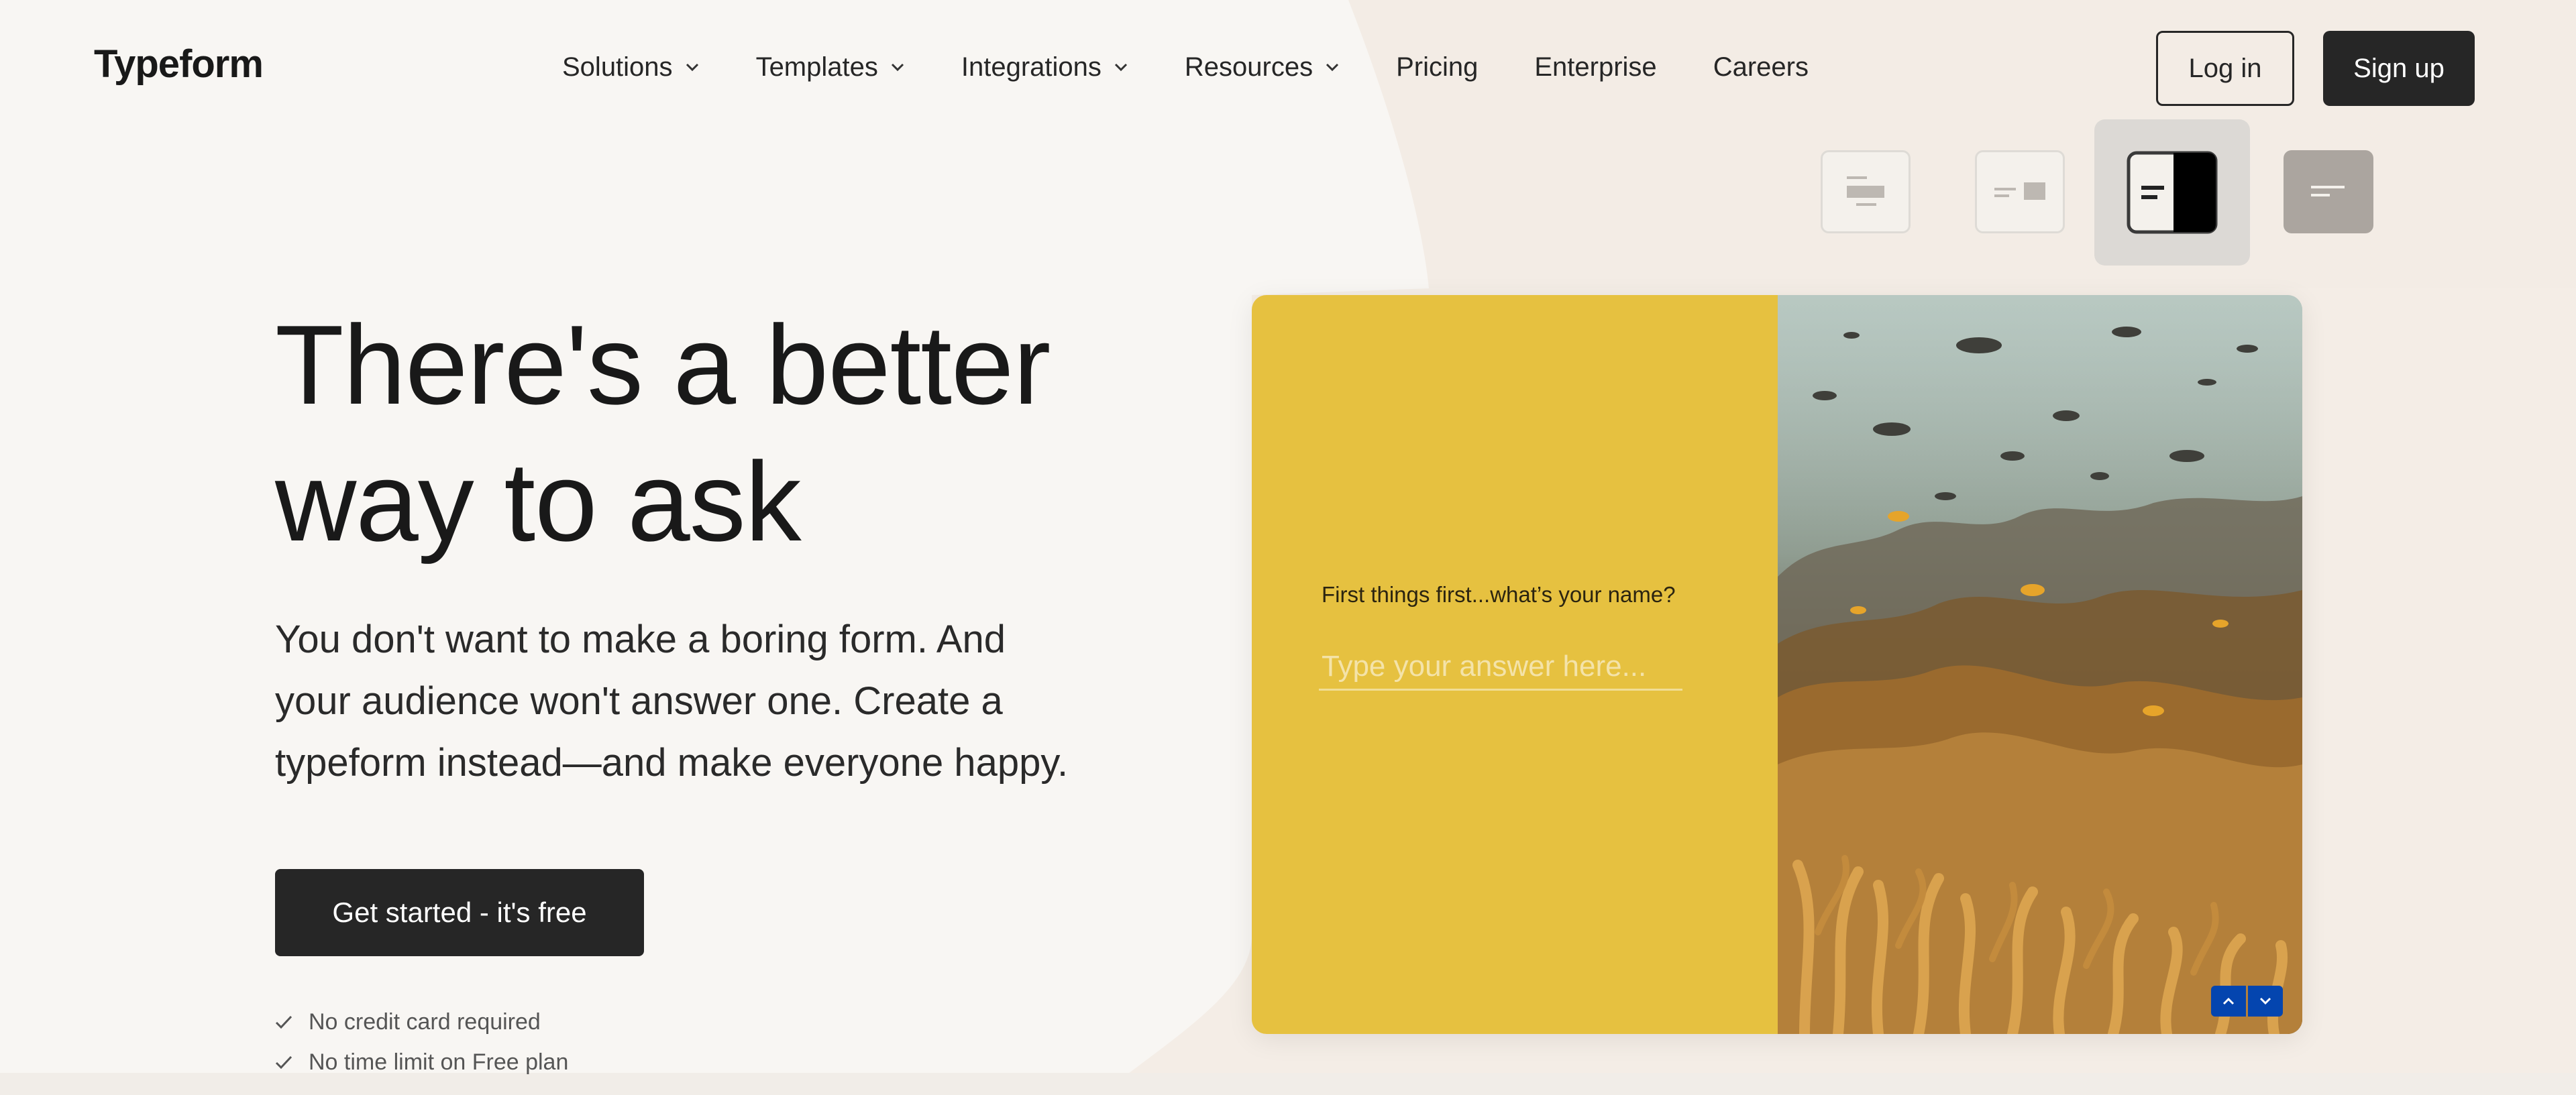 Image resolution: width=2576 pixels, height=1095 pixels. I want to click on chevron-up-icon, so click(2228, 1001).